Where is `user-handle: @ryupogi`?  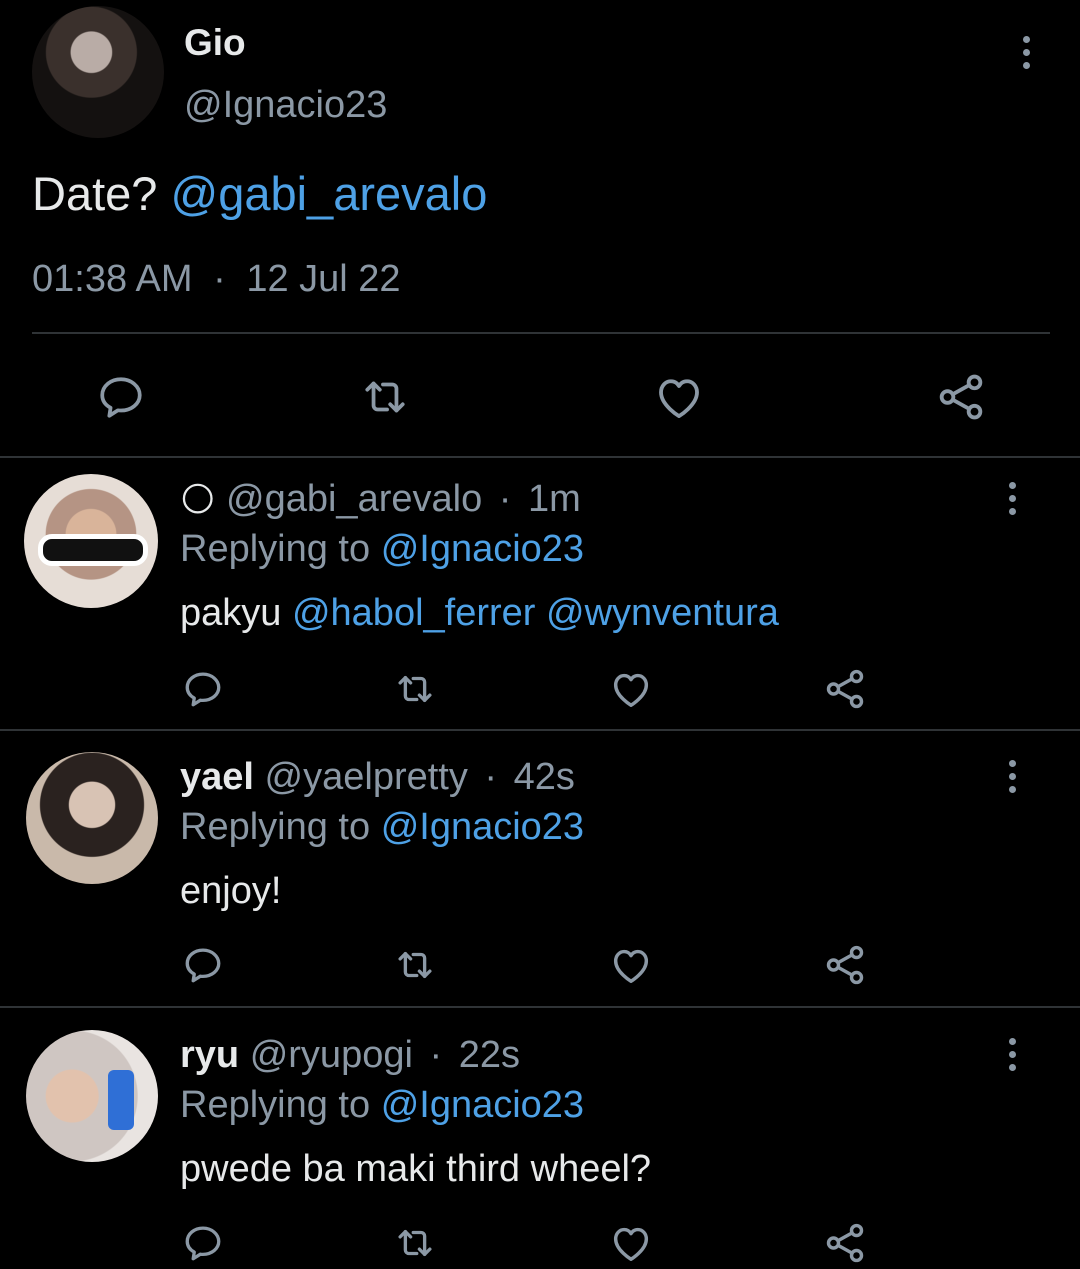
user-handle: @ryupogi is located at coordinates (331, 1055).